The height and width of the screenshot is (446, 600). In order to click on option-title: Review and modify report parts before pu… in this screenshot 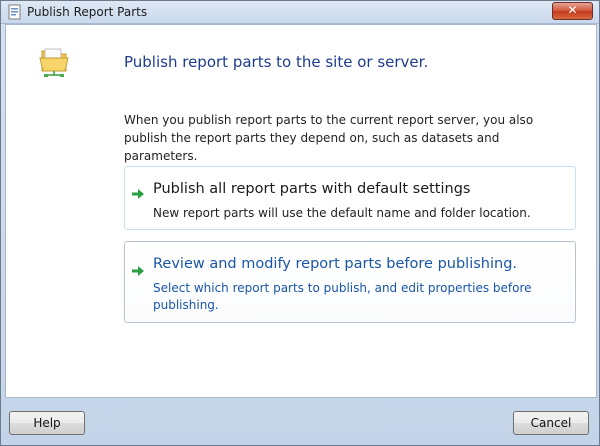, I will do `click(335, 264)`.